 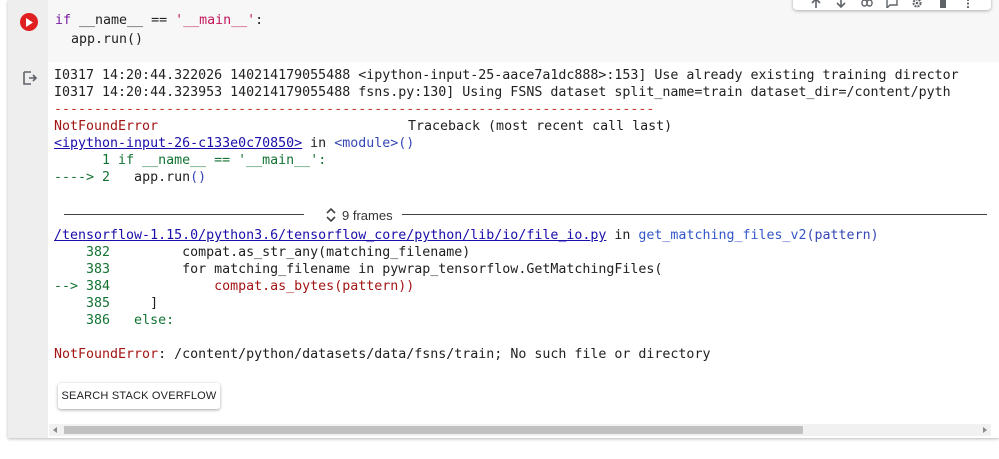 I want to click on output-icon, so click(x=30, y=78).